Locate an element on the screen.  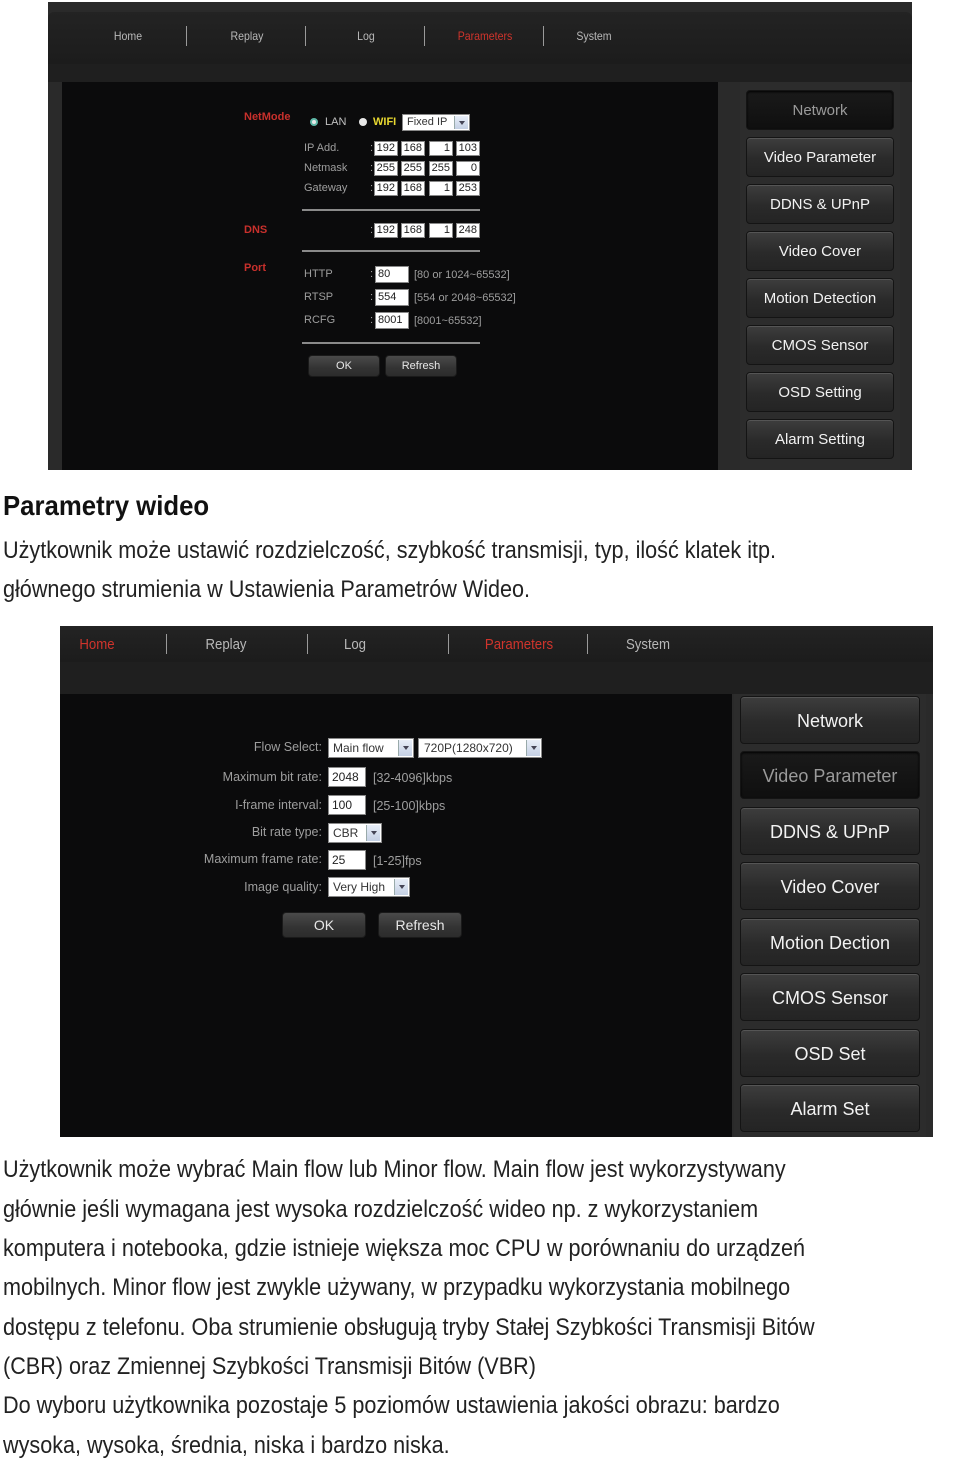
max-frame-rate-input: 25 is located at coordinates (347, 860).